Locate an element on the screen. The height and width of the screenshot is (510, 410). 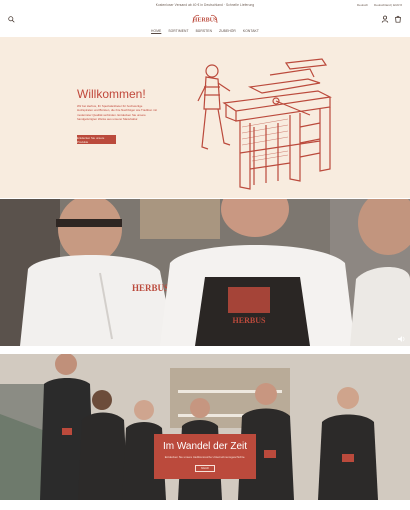
language-selector: Deutsch is located at coordinates (362, 5).